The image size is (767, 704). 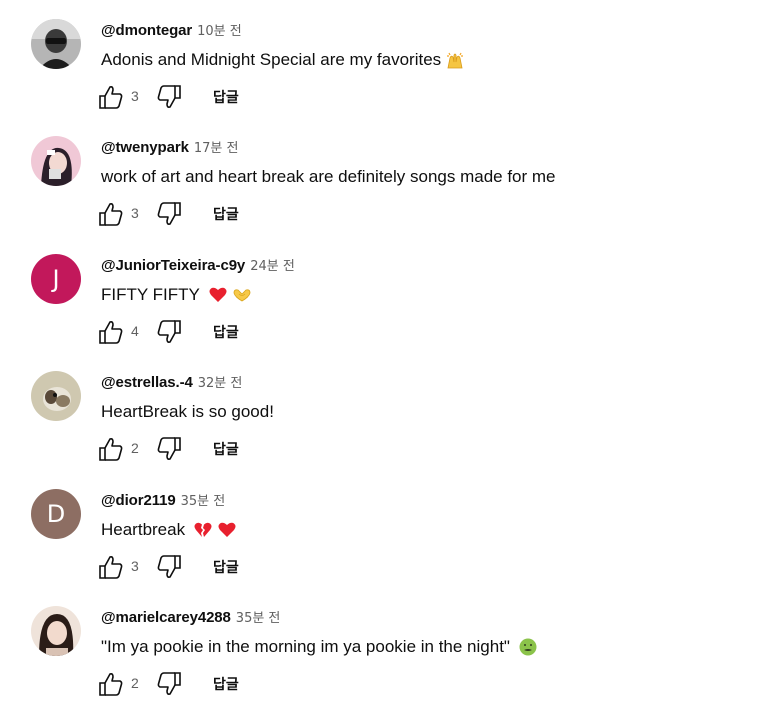 What do you see at coordinates (272, 264) in the screenshot?
I see `comment-timestamp: 24분 전` at bounding box center [272, 264].